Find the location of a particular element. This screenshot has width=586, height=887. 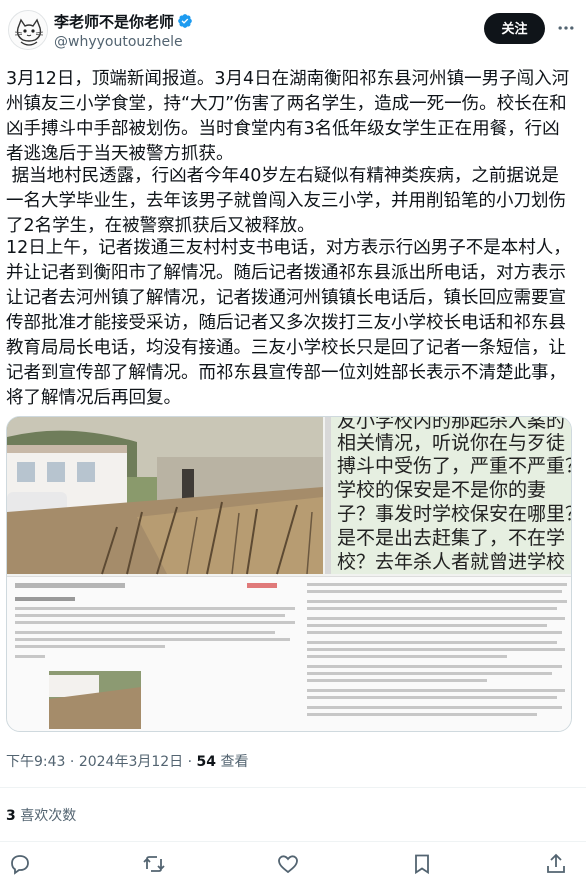

avatar-cat-drawing-icon is located at coordinates (28, 30).